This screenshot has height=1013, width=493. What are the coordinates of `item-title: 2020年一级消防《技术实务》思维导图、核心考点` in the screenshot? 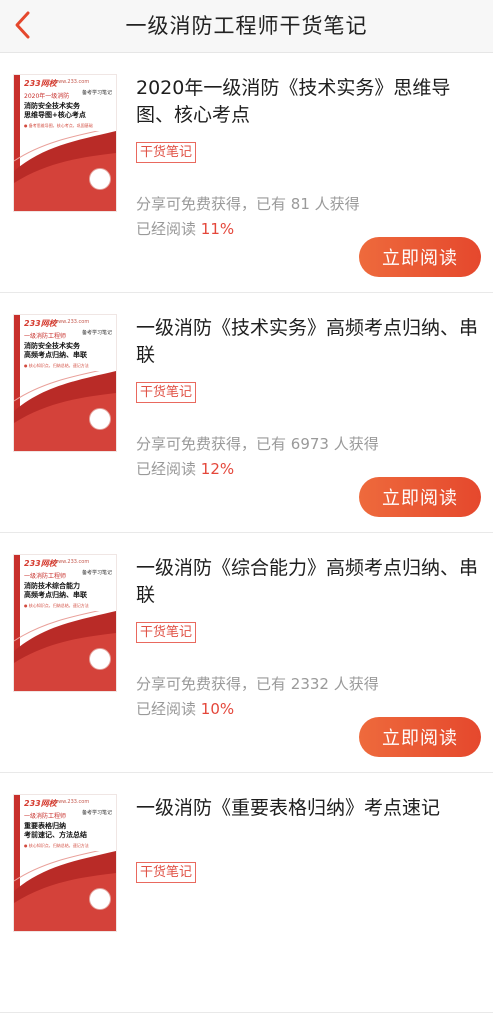 It's located at (308, 102).